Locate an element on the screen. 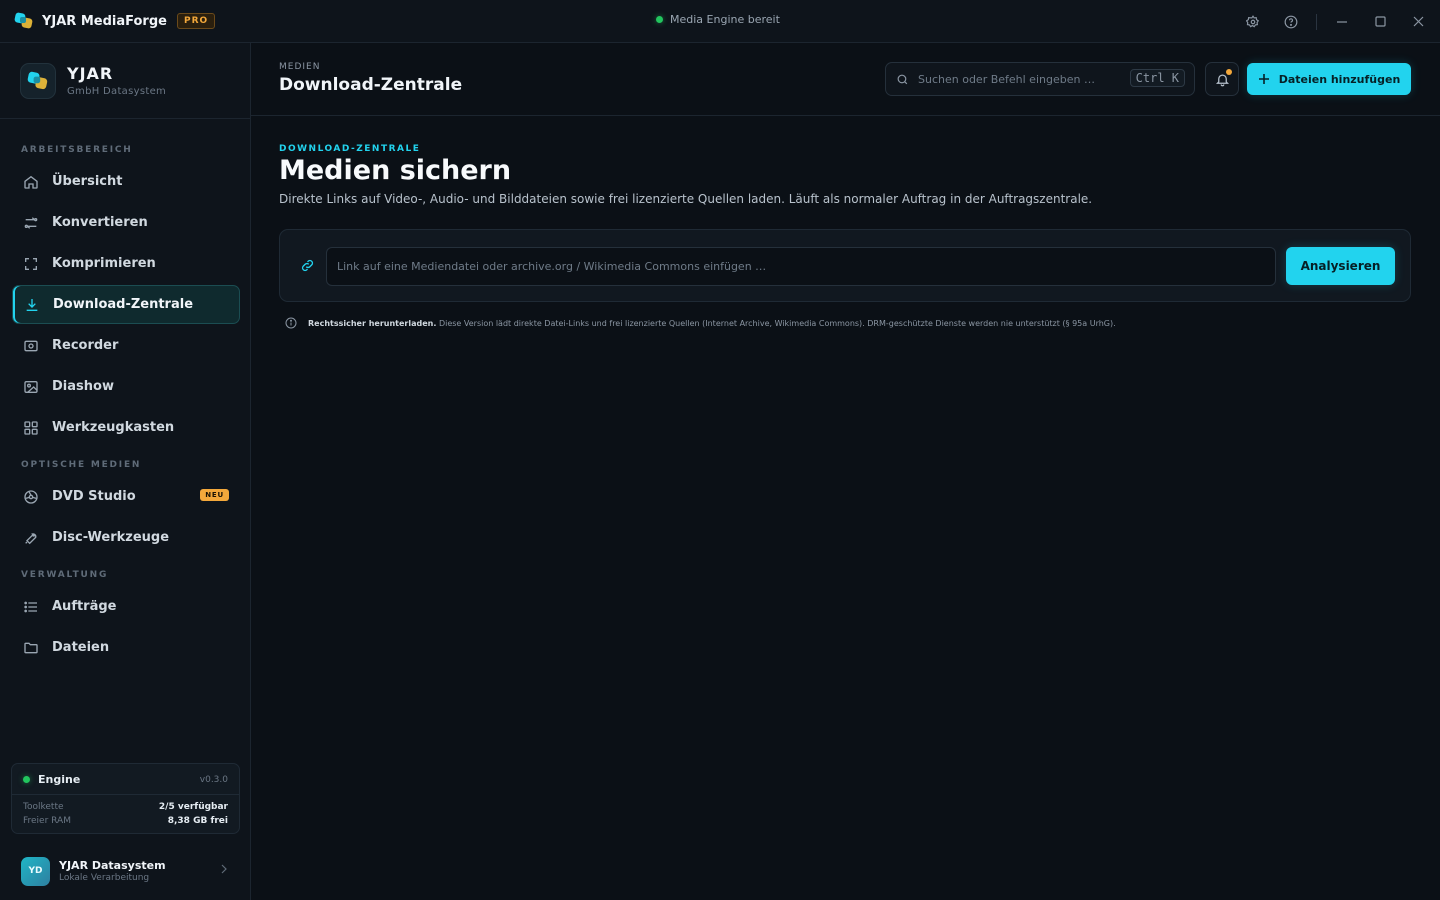  sidebar-item-download-zentrale: Download-Zentrale is located at coordinates (126, 304).